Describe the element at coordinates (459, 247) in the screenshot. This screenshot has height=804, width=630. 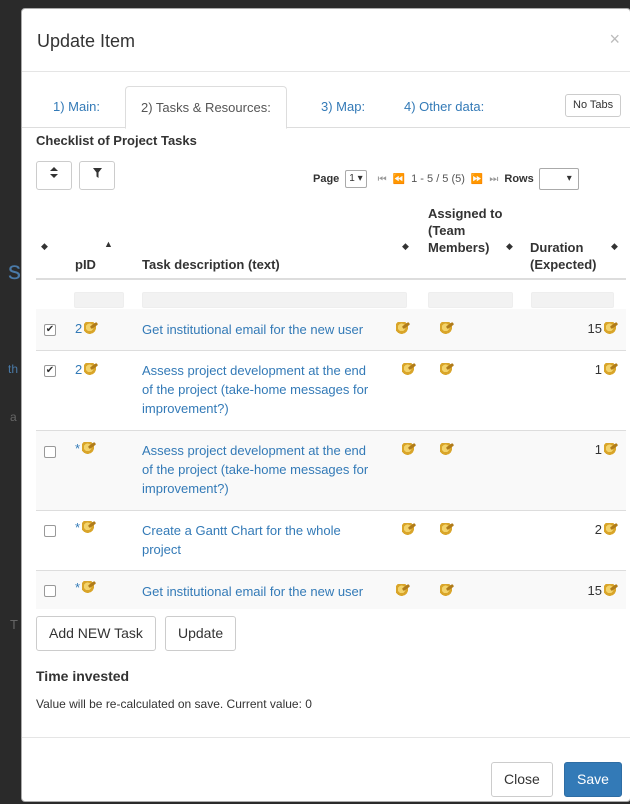
I see `col-header-assigned-line: Members)` at that location.